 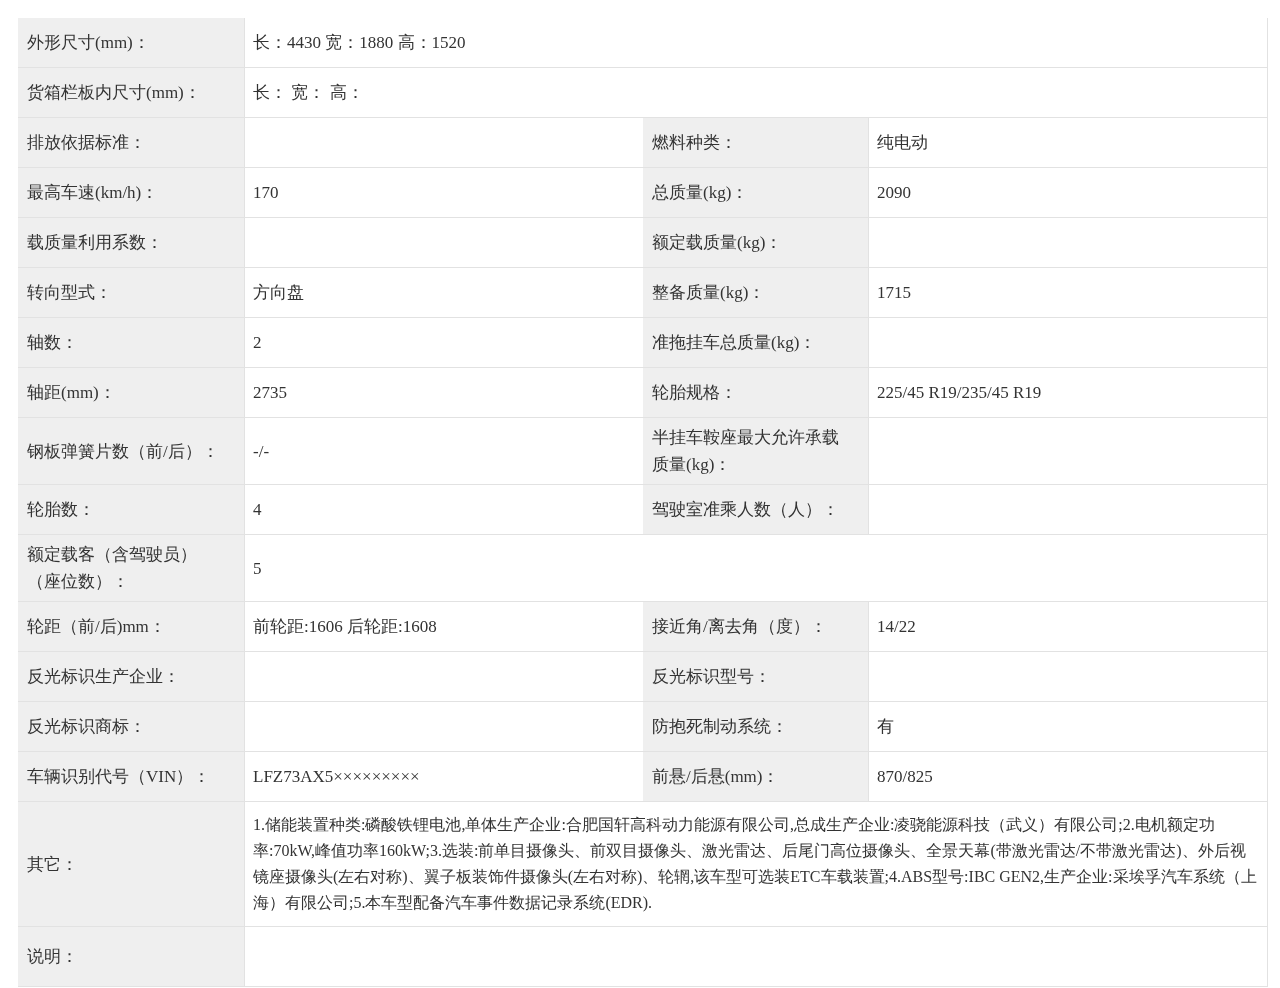 What do you see at coordinates (717, 243) in the screenshot?
I see `field-label: 额定载质量(kg)：` at bounding box center [717, 243].